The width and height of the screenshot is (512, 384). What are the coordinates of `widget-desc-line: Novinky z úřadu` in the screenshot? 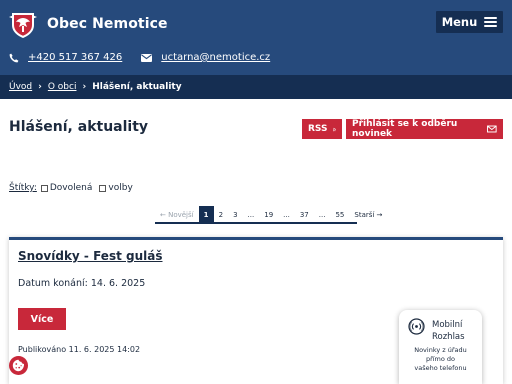 It's located at (440, 350).